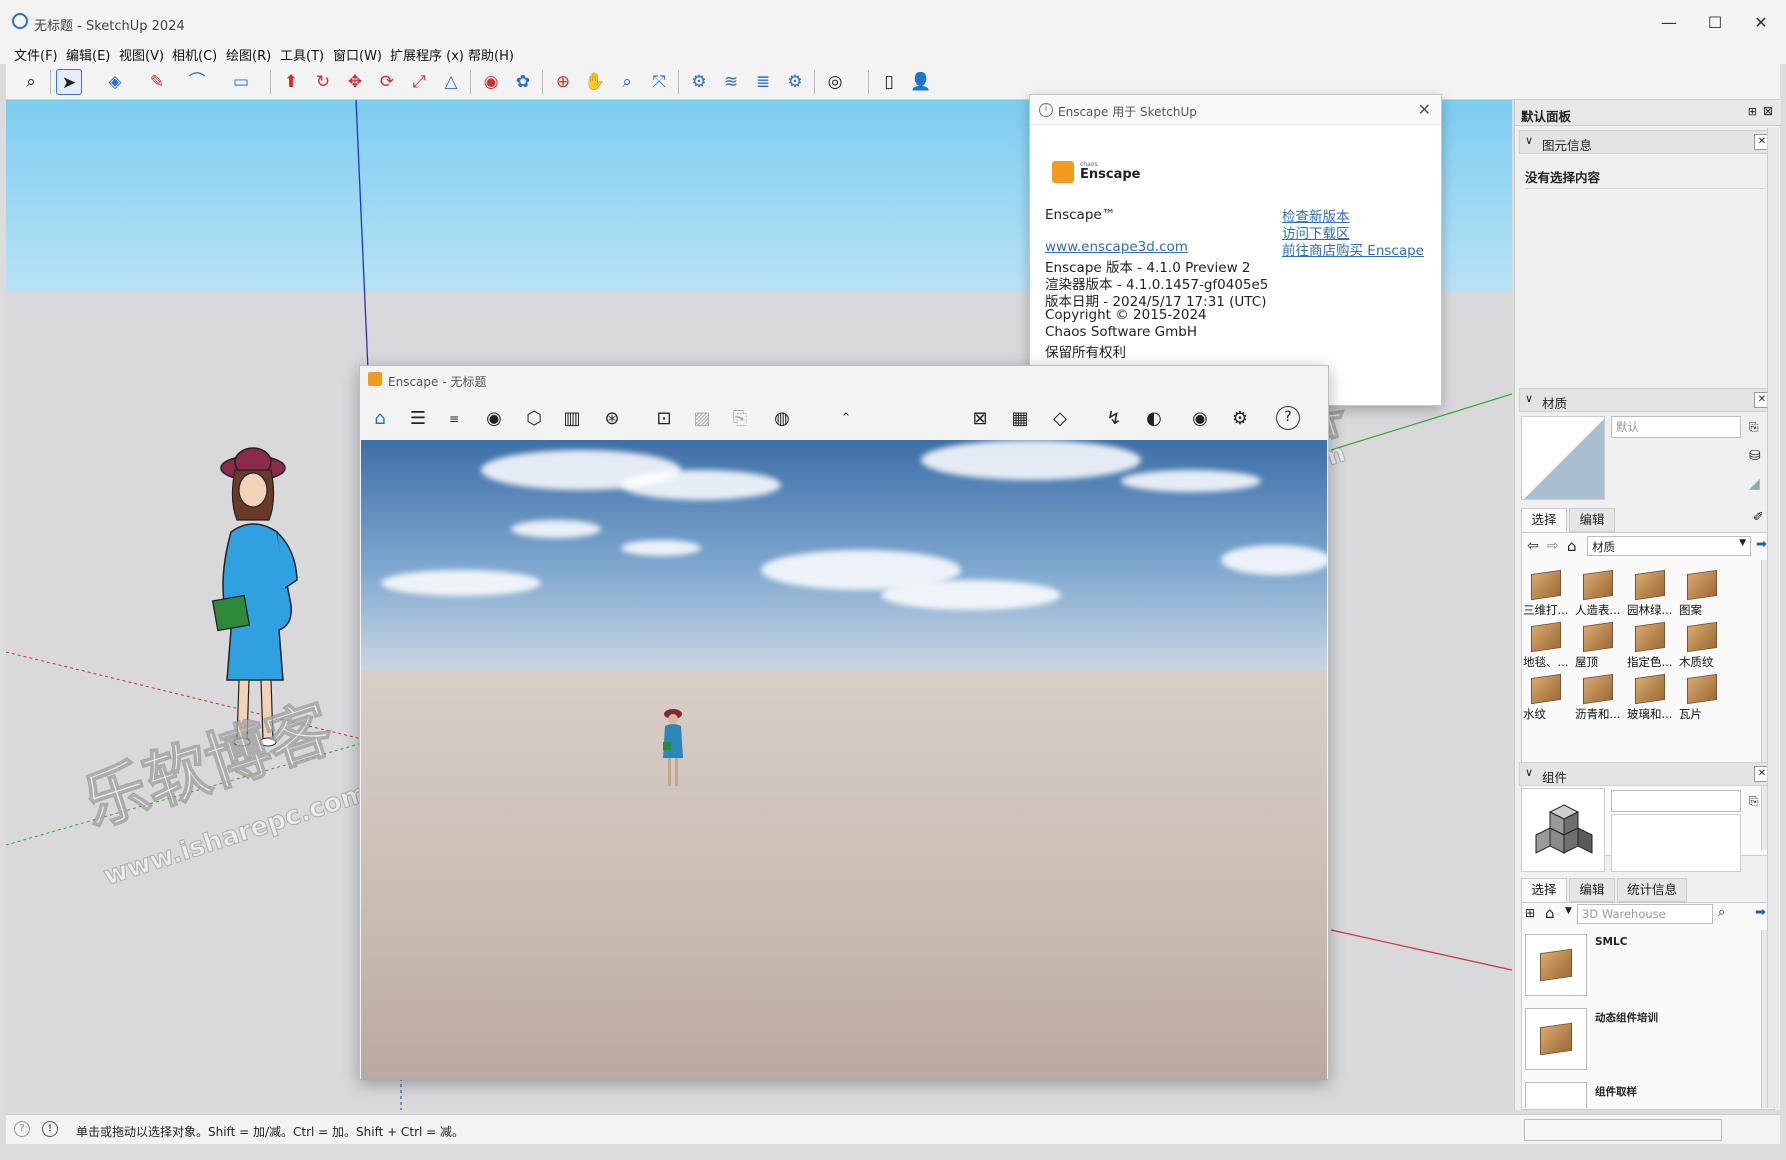 Image resolution: width=1786 pixels, height=1160 pixels. Describe the element at coordinates (980, 419) in the screenshot. I see `collaboration-icon: ⊠` at that location.